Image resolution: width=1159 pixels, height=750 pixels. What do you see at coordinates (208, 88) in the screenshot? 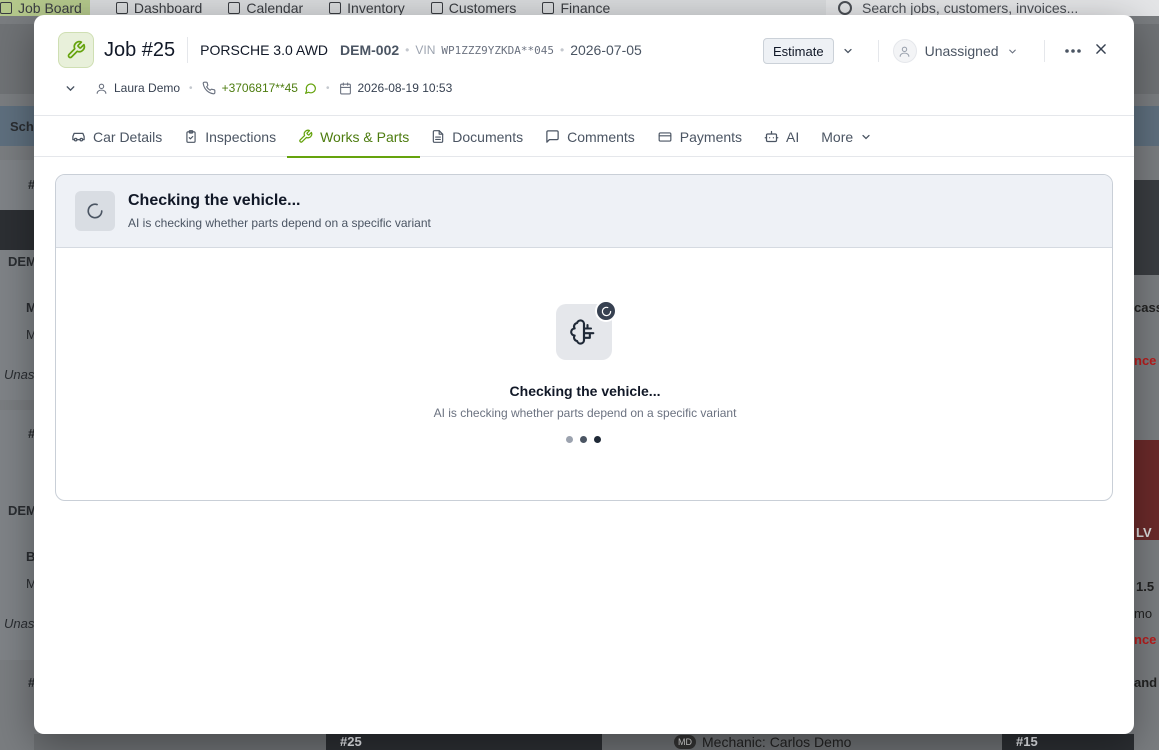
I see `phone-icon` at bounding box center [208, 88].